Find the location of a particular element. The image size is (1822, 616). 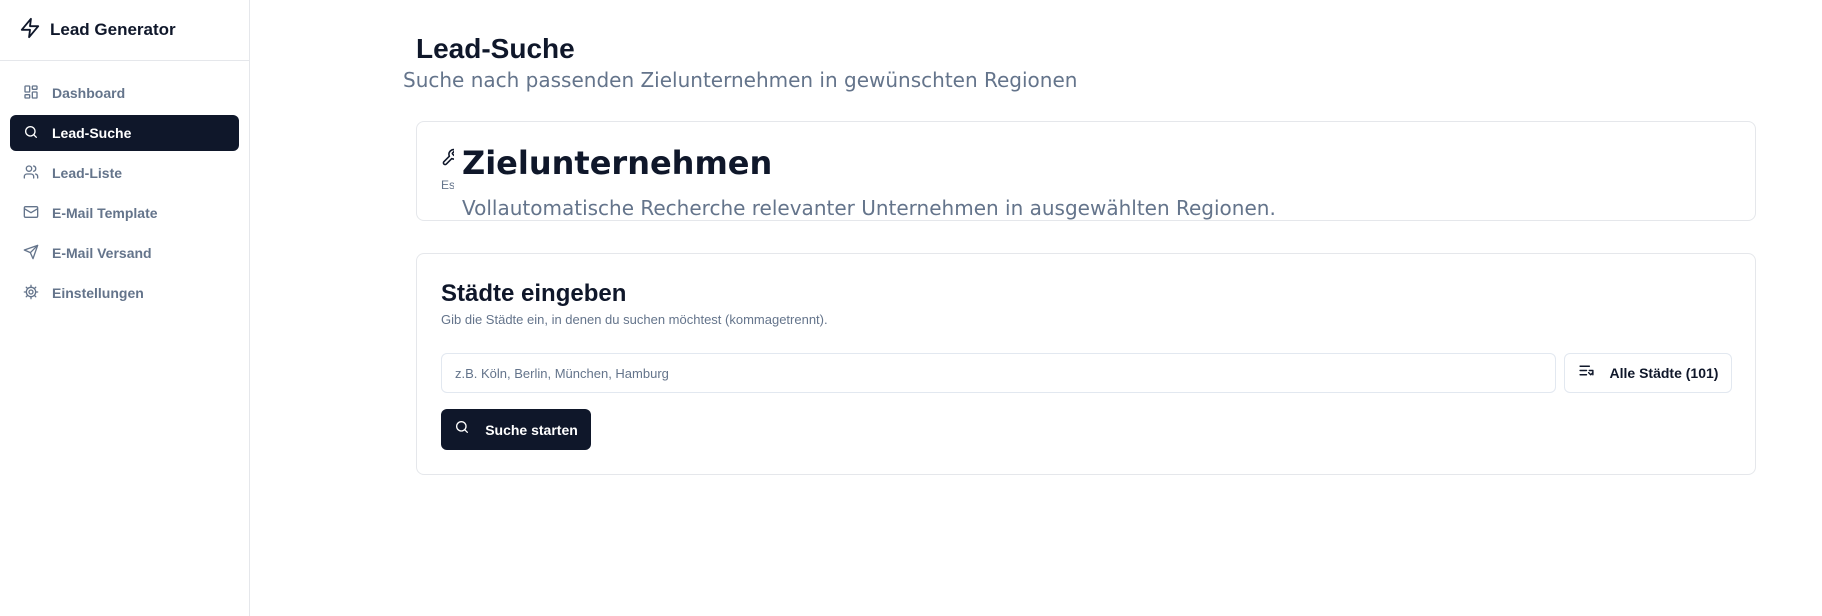

sidebar-item-email-versand: E-Mail Versand is located at coordinates (124, 253).